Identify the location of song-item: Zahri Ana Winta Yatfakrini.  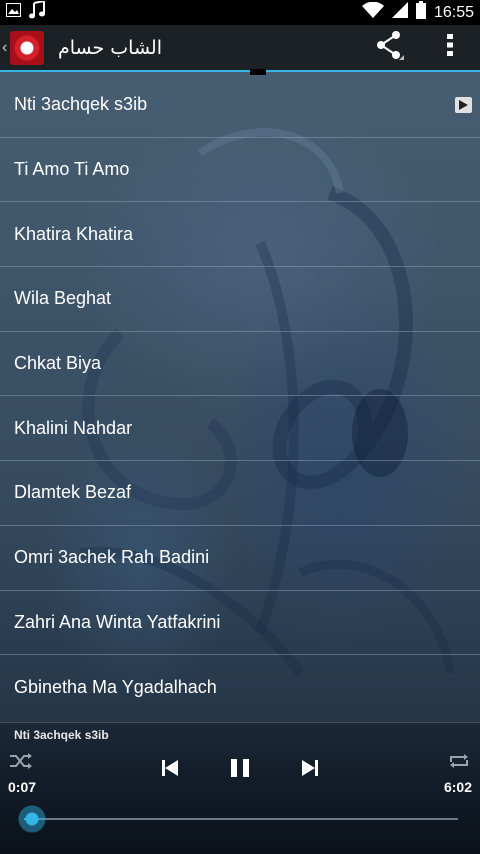
(240, 623).